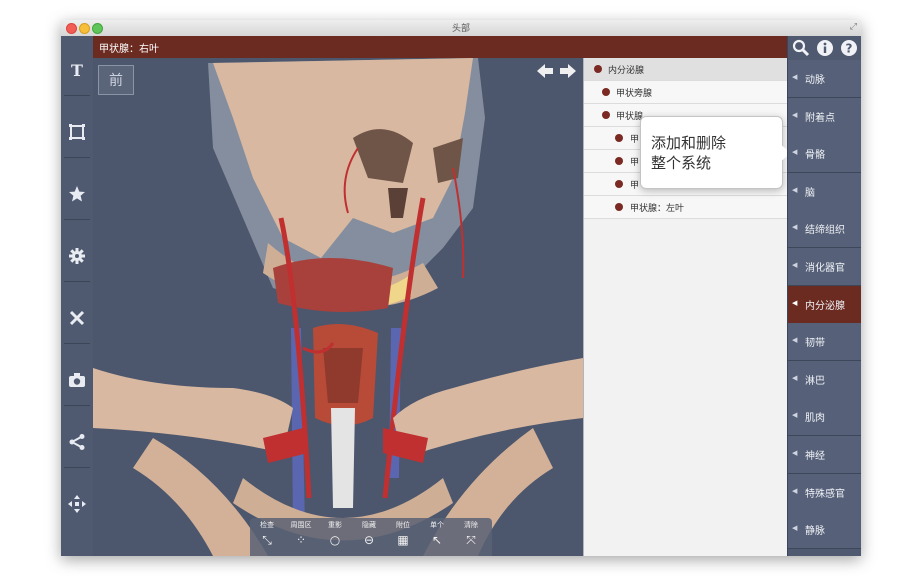  Describe the element at coordinates (77, 318) in the screenshot. I see `dissect-tool-icon` at that location.